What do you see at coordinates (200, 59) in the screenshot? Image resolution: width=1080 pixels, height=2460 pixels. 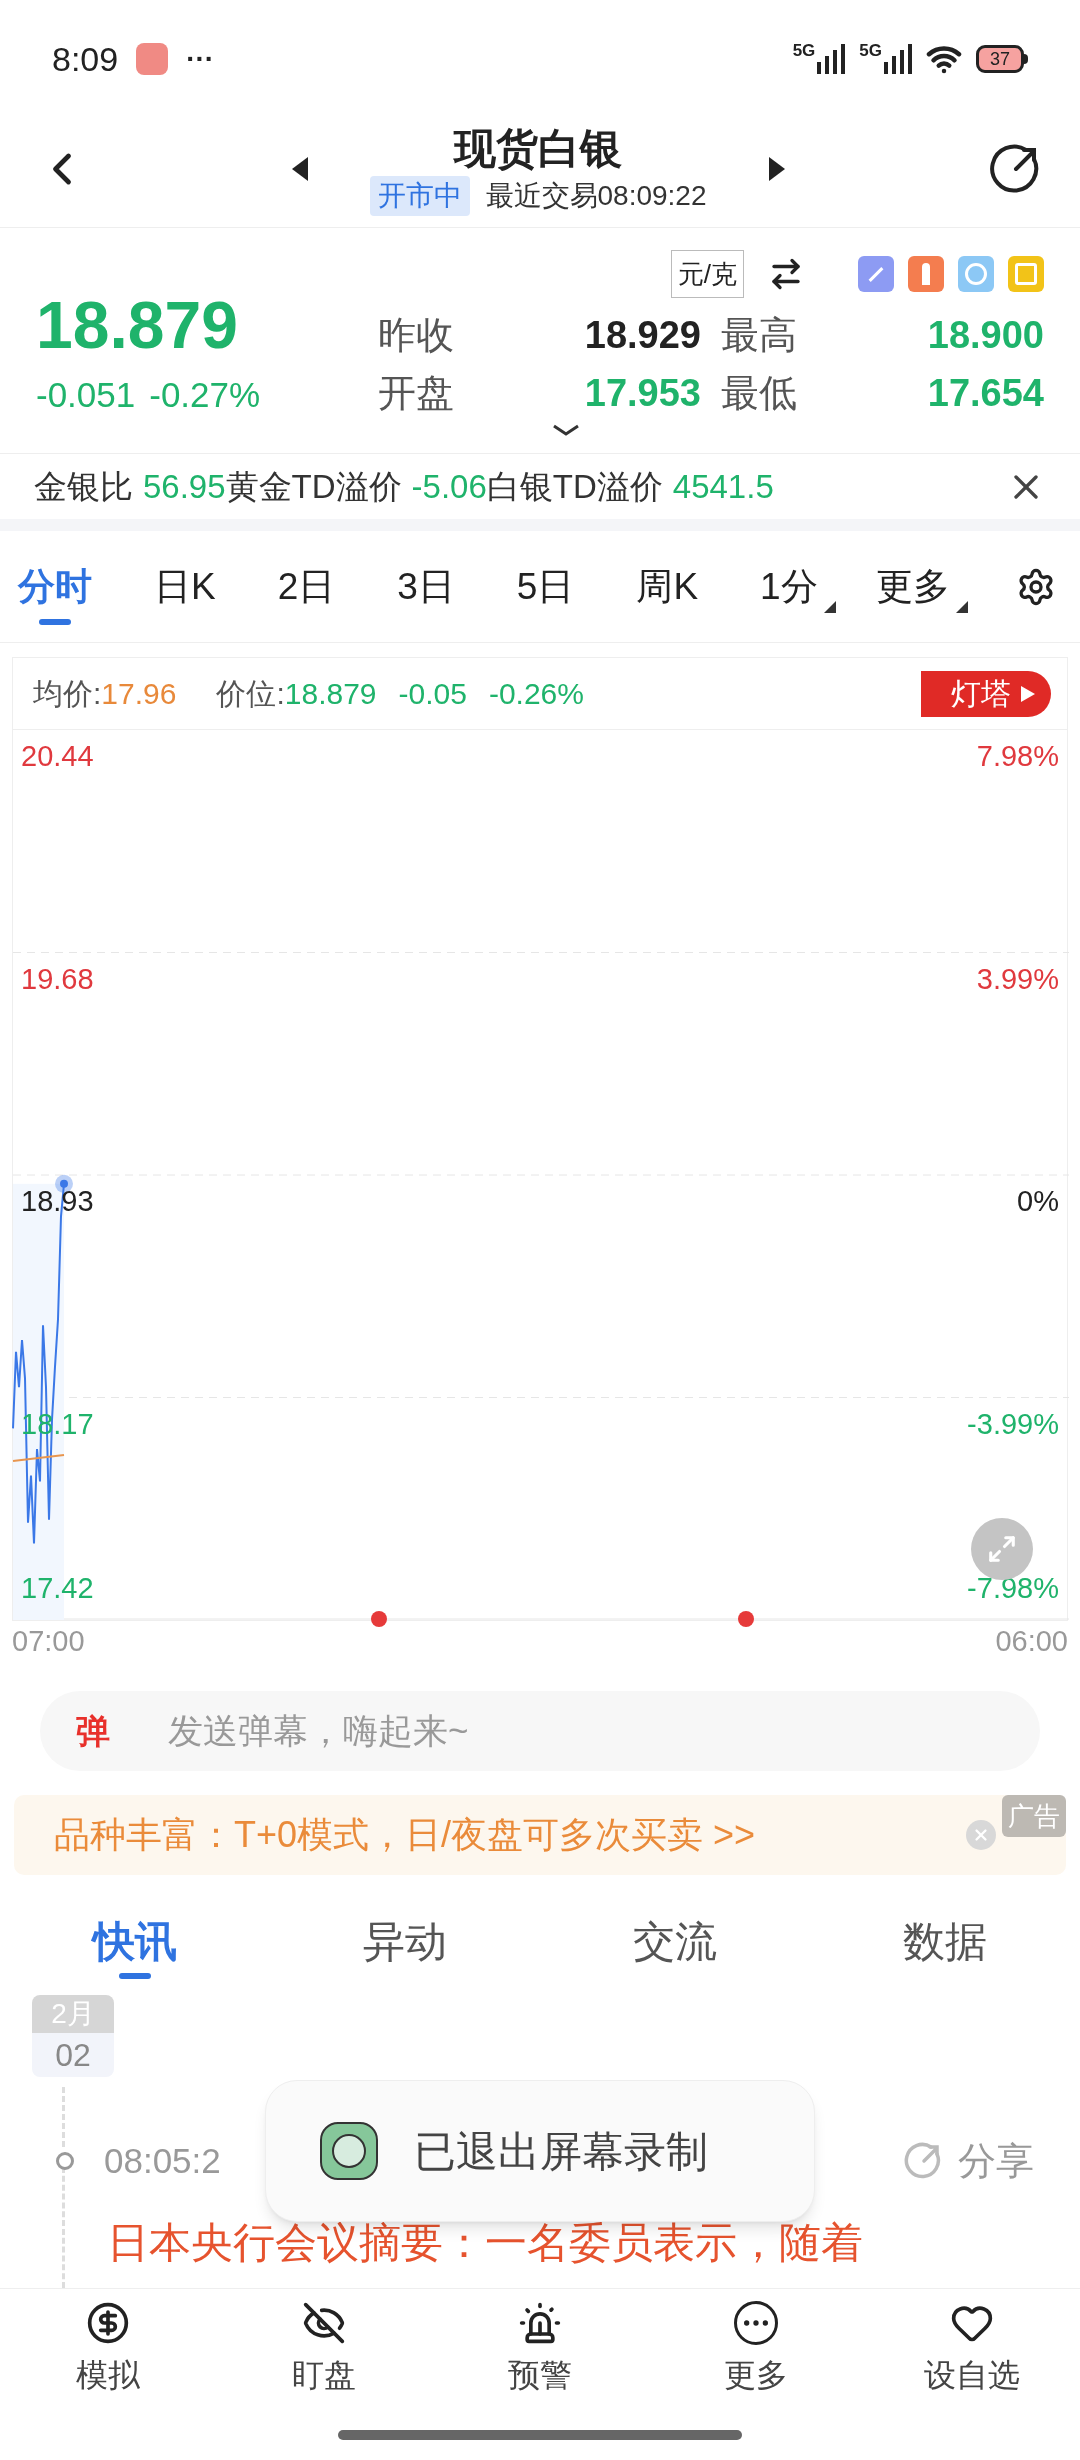 I see `more-notifications: ···` at bounding box center [200, 59].